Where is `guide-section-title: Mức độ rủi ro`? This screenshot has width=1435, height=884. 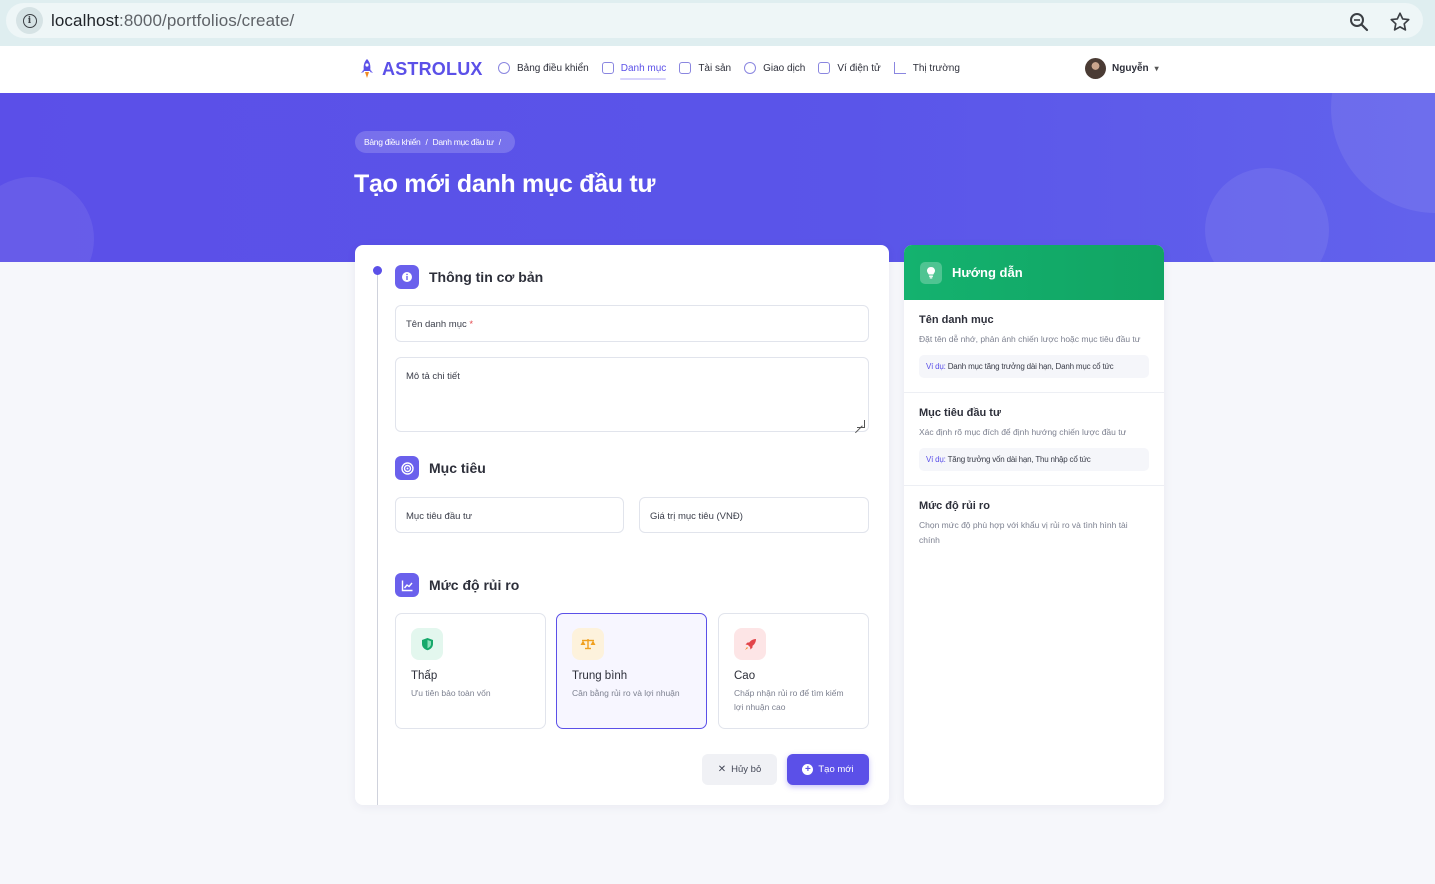 guide-section-title: Mức độ rủi ro is located at coordinates (954, 506).